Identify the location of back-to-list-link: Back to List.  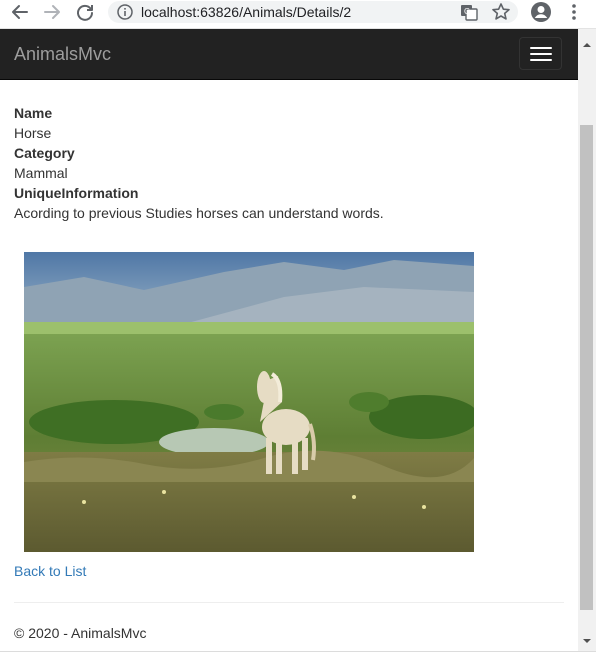
(50, 571).